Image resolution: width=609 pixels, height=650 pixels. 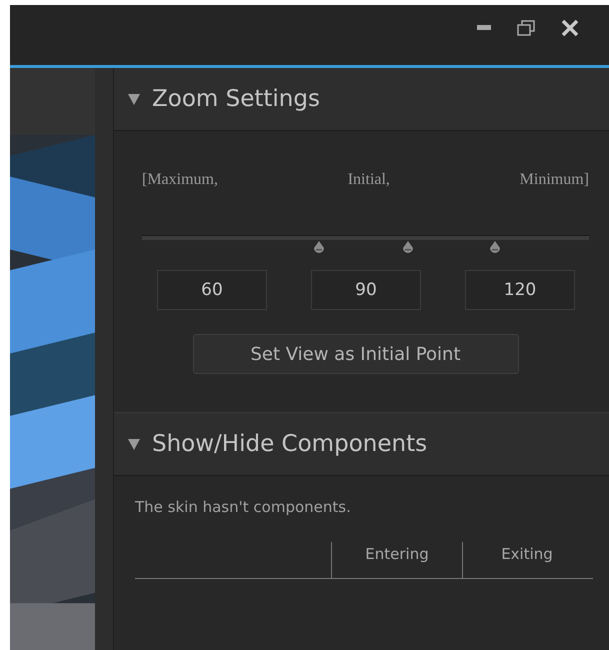 What do you see at coordinates (570, 28) in the screenshot?
I see `close-icon` at bounding box center [570, 28].